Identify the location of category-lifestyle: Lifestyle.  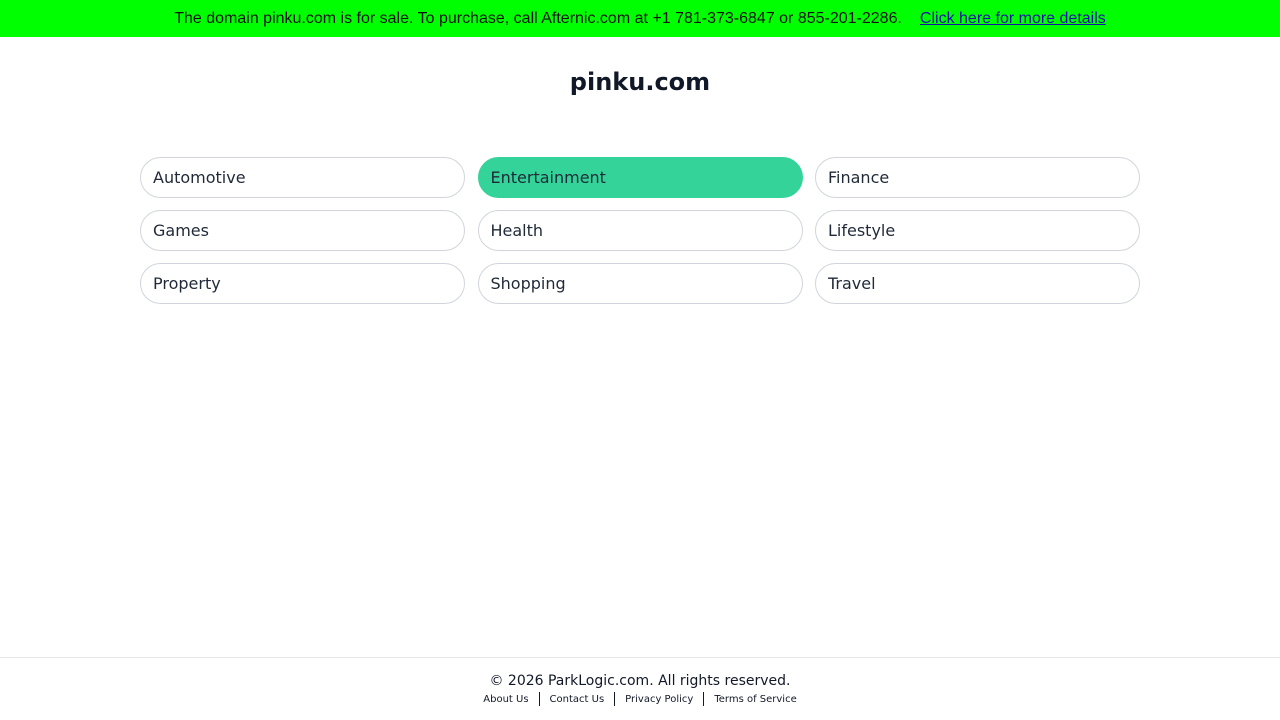
(977, 230).